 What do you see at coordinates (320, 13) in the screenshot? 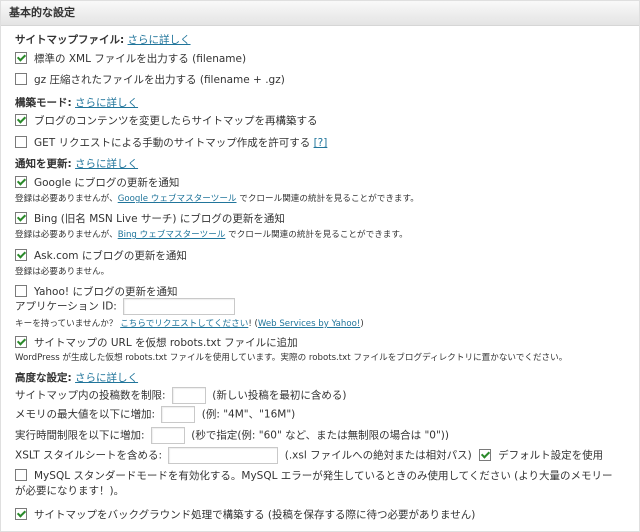
I see `panel-title: 基本的な設定` at bounding box center [320, 13].